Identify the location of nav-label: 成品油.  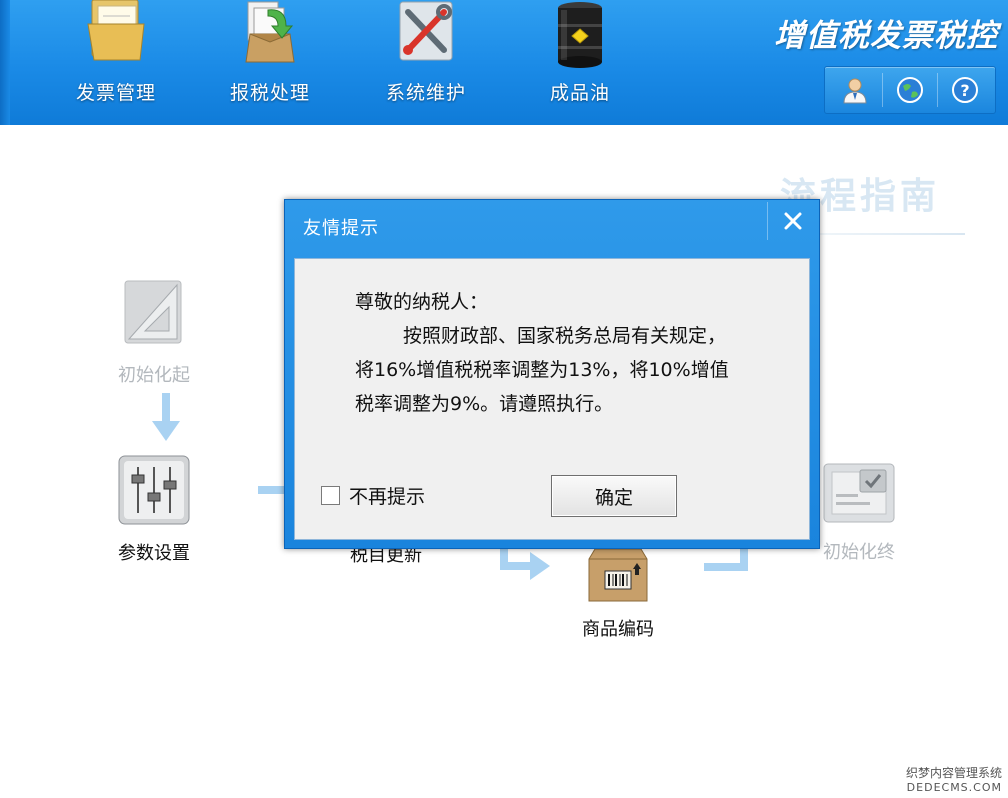
(579, 93).